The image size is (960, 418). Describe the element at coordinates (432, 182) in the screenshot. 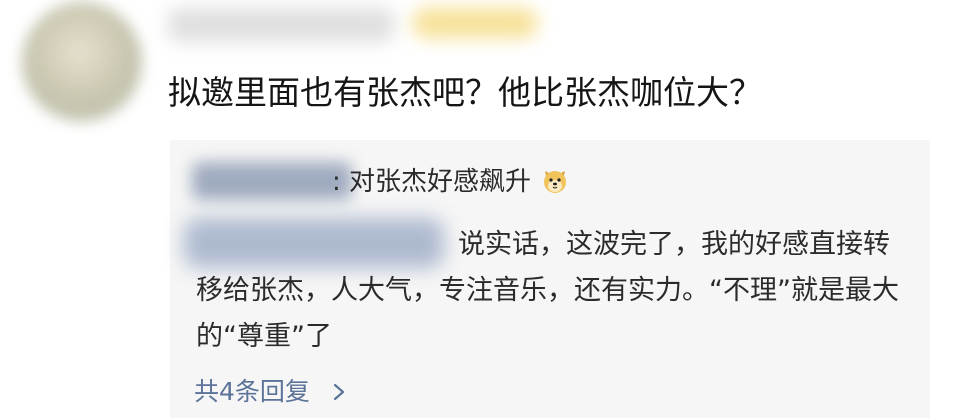

I see `reply-header-text: : 对张杰好感飙升` at that location.